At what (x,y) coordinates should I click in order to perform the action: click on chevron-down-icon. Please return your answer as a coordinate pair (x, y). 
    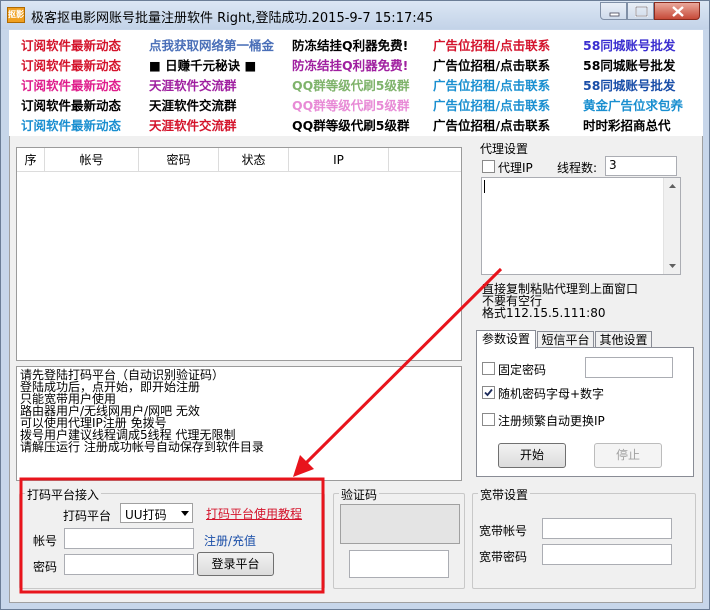
    Looking at the image, I should click on (185, 513).